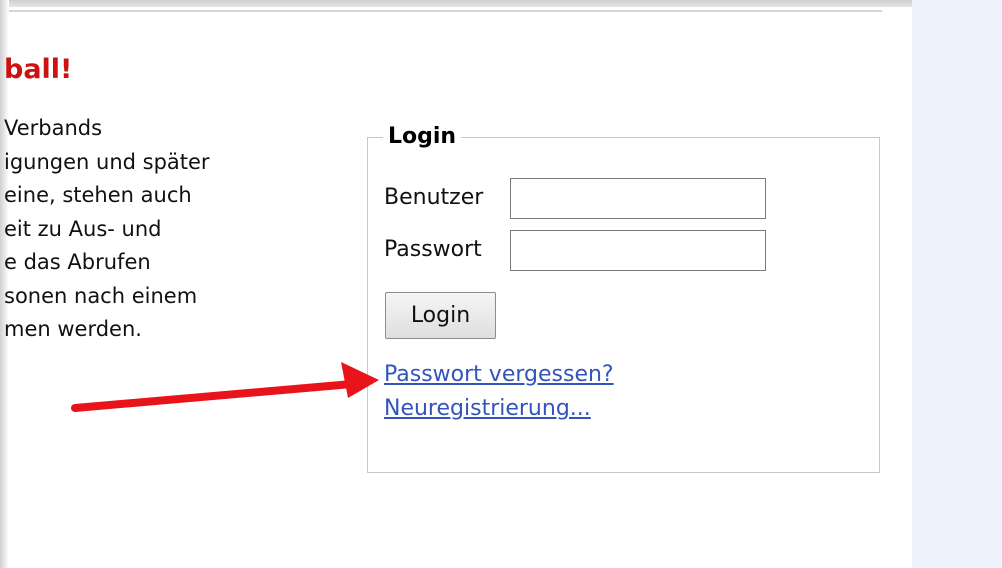 Image resolution: width=1002 pixels, height=568 pixels. Describe the element at coordinates (38, 69) in the screenshot. I see `page-heading: ball!` at that location.